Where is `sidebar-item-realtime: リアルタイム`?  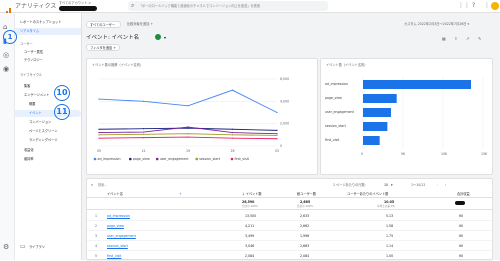
sidebar-item-realtime: リアルタイム is located at coordinates (48, 31).